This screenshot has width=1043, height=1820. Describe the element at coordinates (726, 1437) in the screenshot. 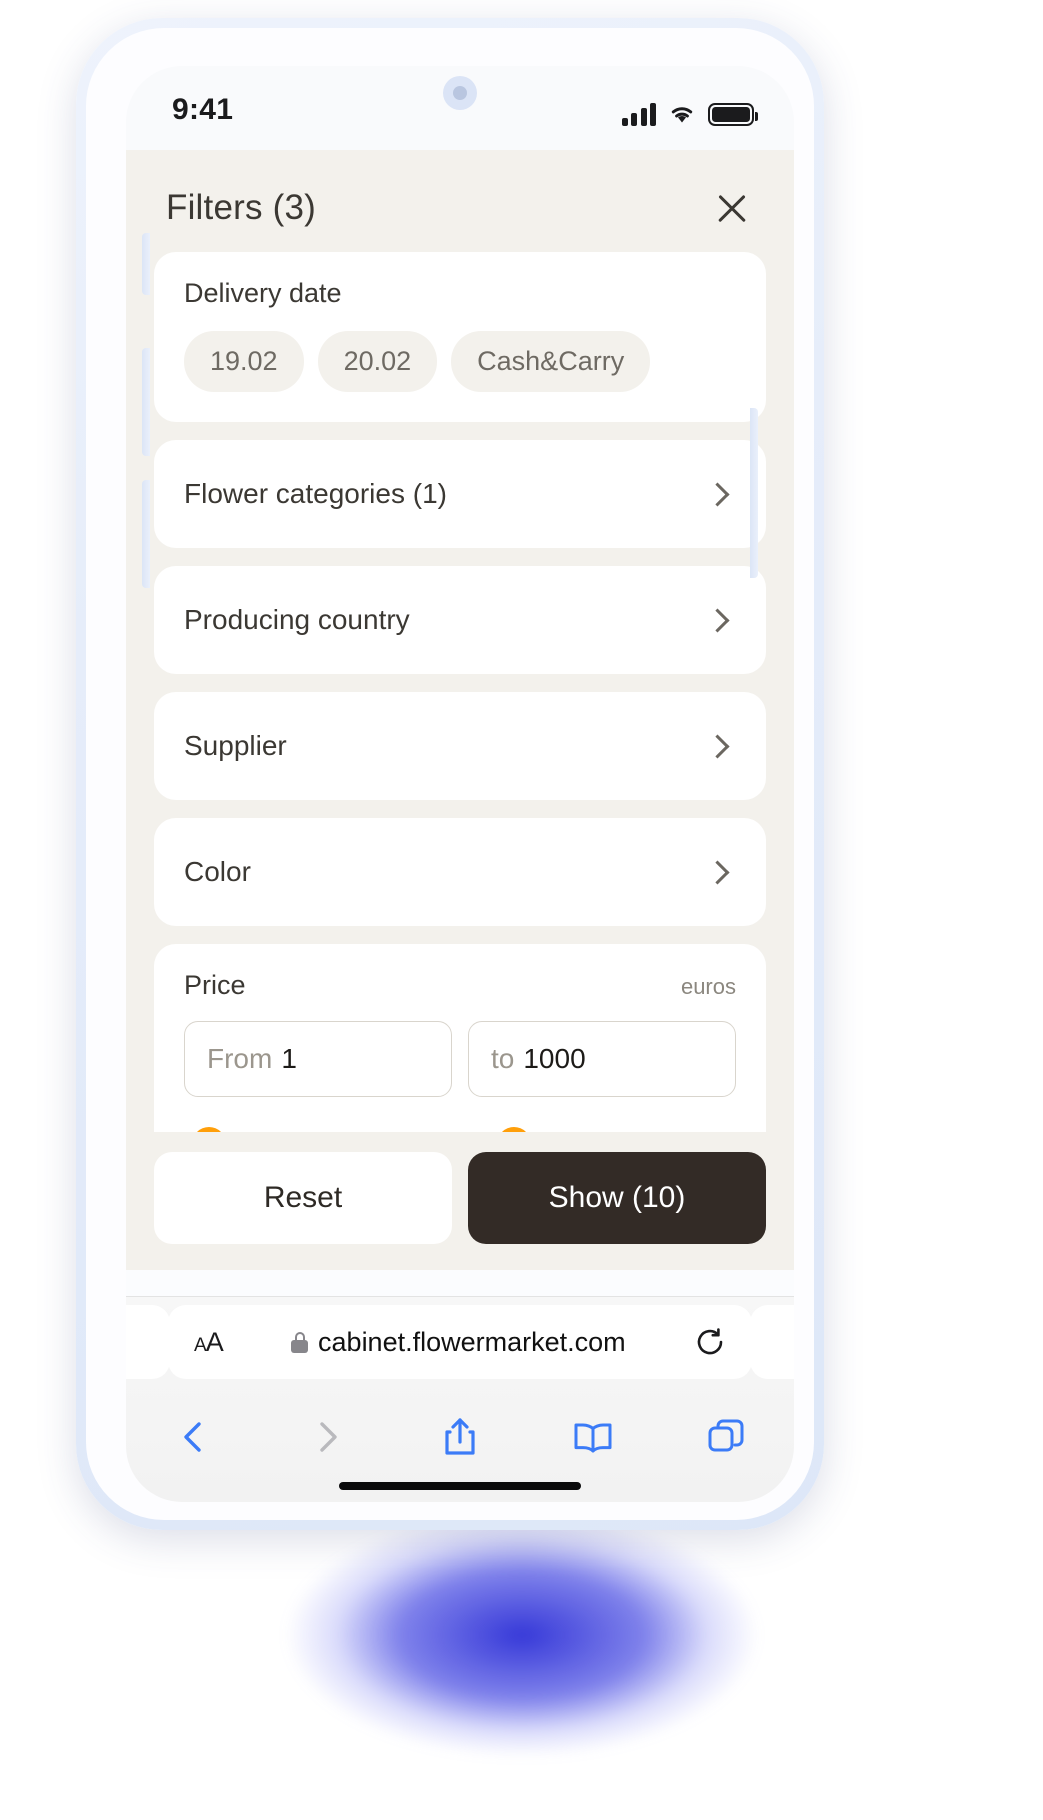

I see `tabs-icon` at that location.